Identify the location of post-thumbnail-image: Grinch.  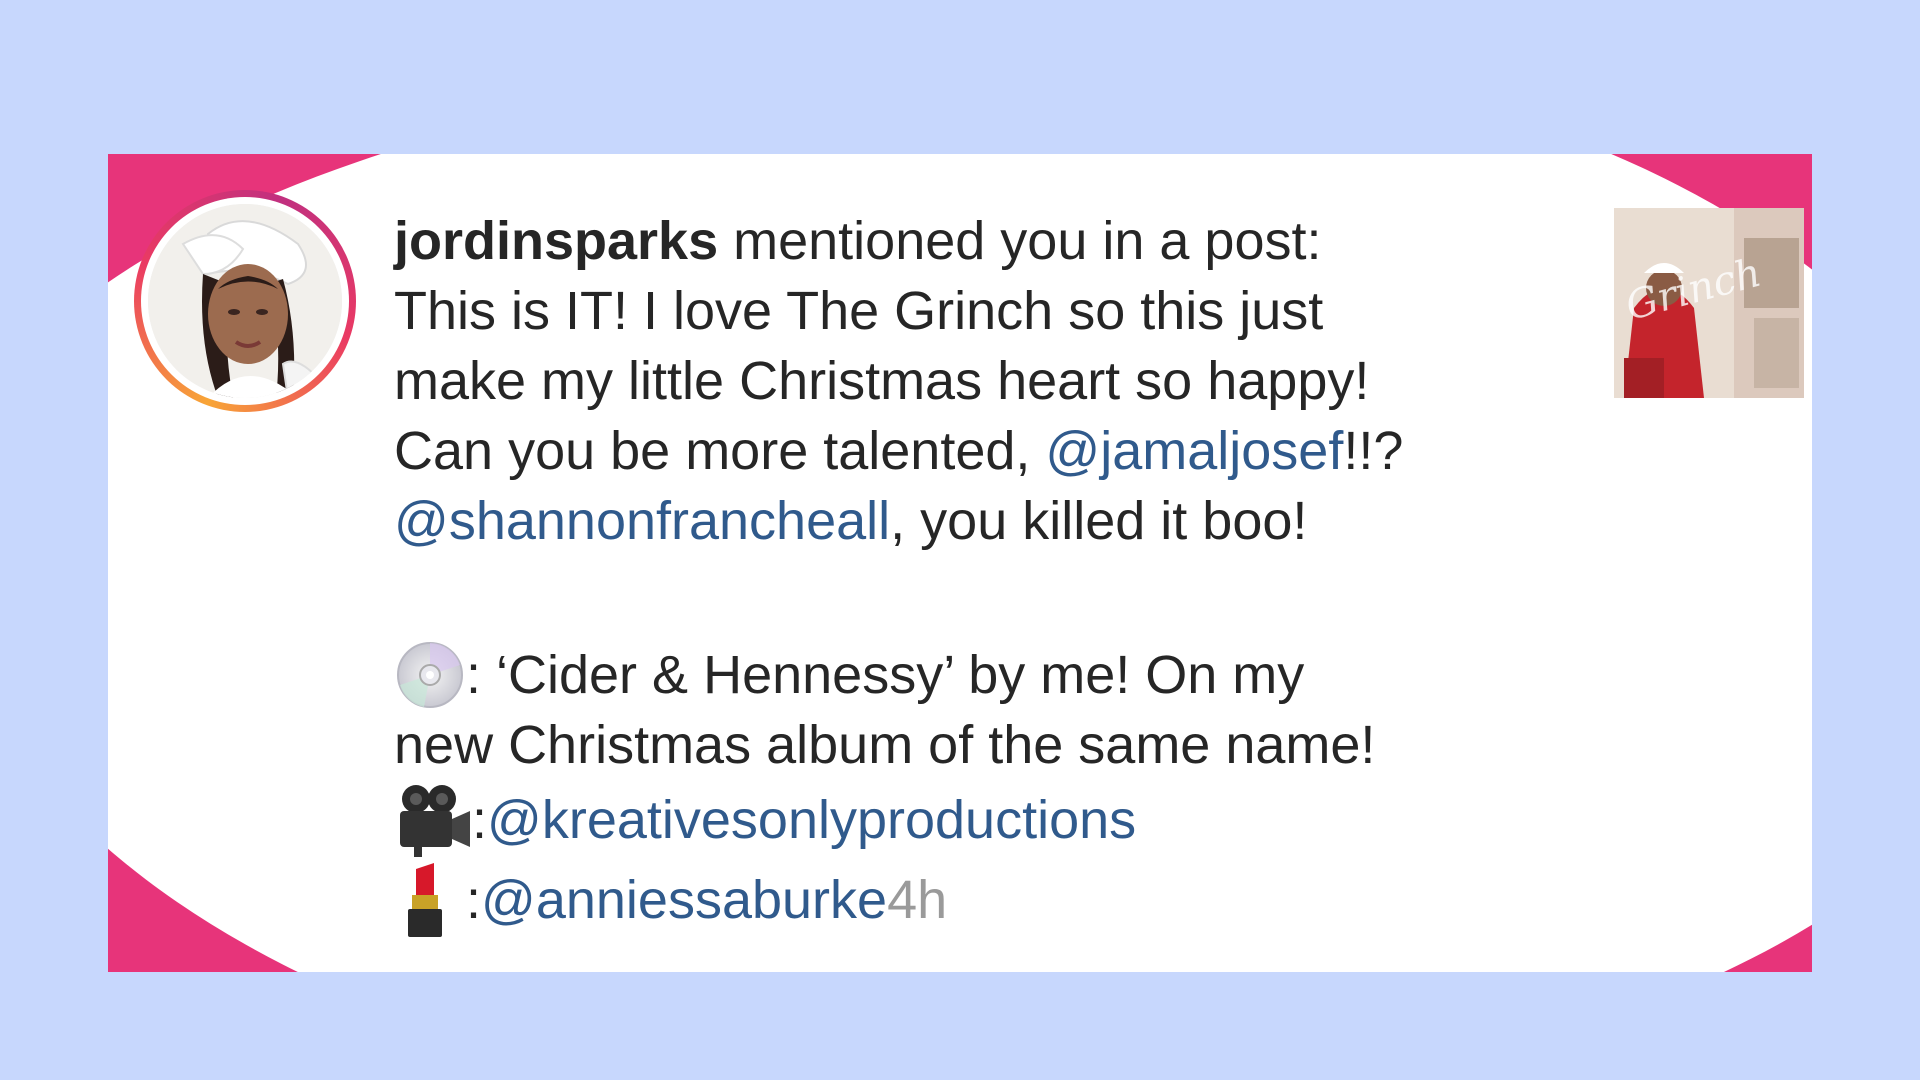
(1709, 303).